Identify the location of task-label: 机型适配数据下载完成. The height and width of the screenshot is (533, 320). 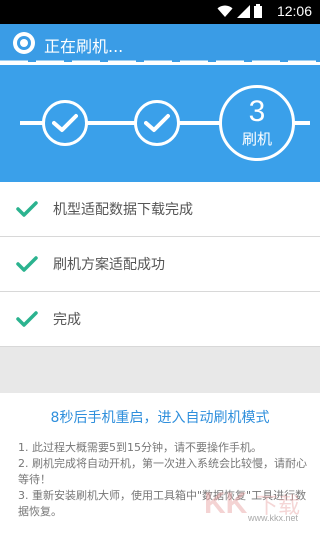
(123, 210).